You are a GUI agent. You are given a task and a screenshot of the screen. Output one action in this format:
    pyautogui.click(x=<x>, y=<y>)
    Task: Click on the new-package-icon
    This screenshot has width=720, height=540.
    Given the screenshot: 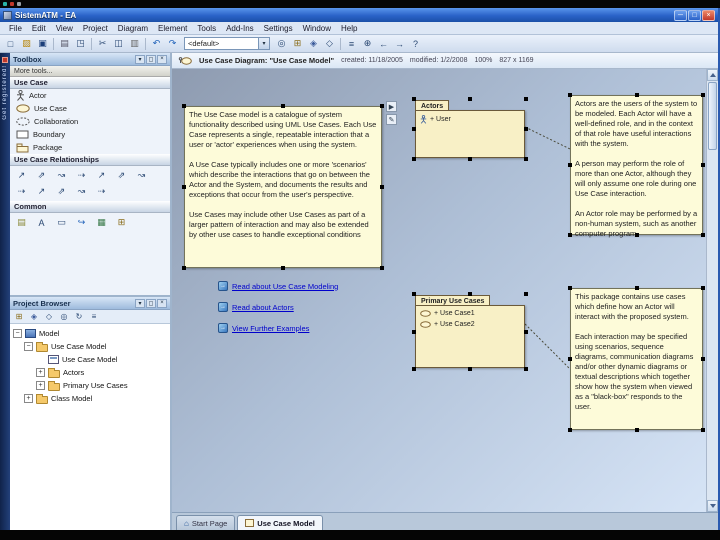 What is the action you would take?
    pyautogui.click(x=297, y=43)
    